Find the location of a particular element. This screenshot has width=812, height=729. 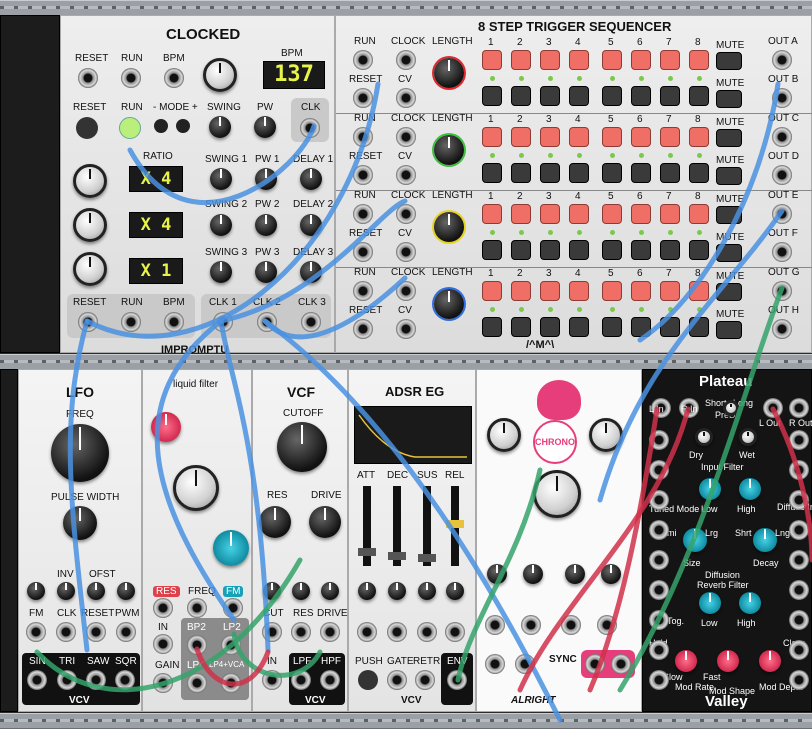

liquid-freq-knob is located at coordinates (196, 488).